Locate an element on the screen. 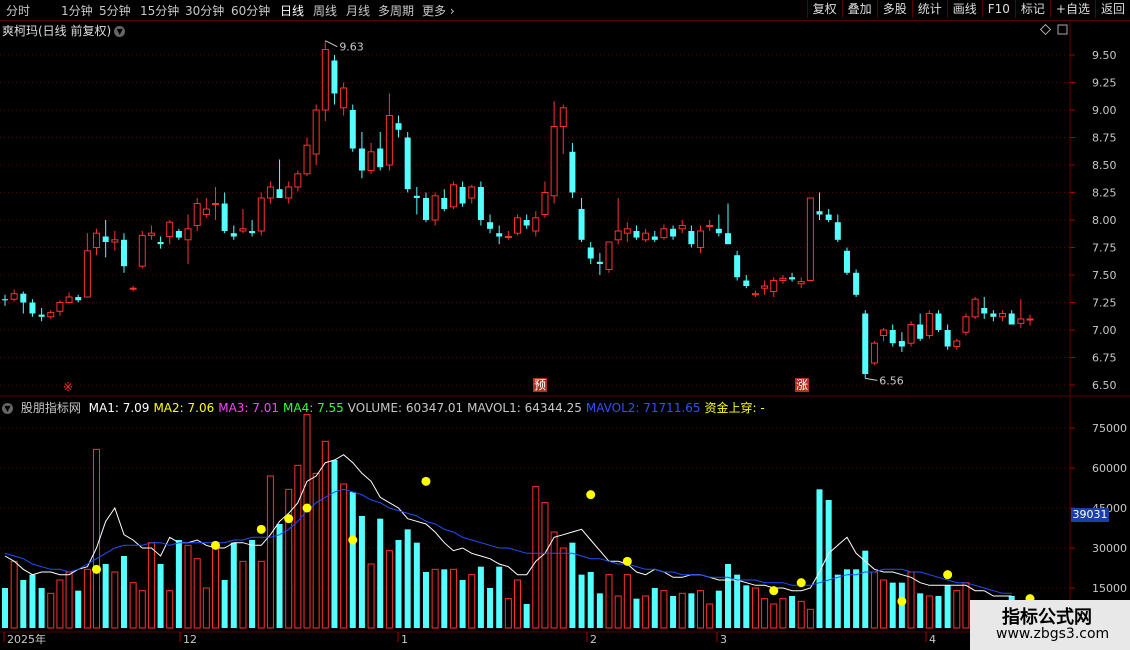  time-axis-label: 4 is located at coordinates (932, 639).